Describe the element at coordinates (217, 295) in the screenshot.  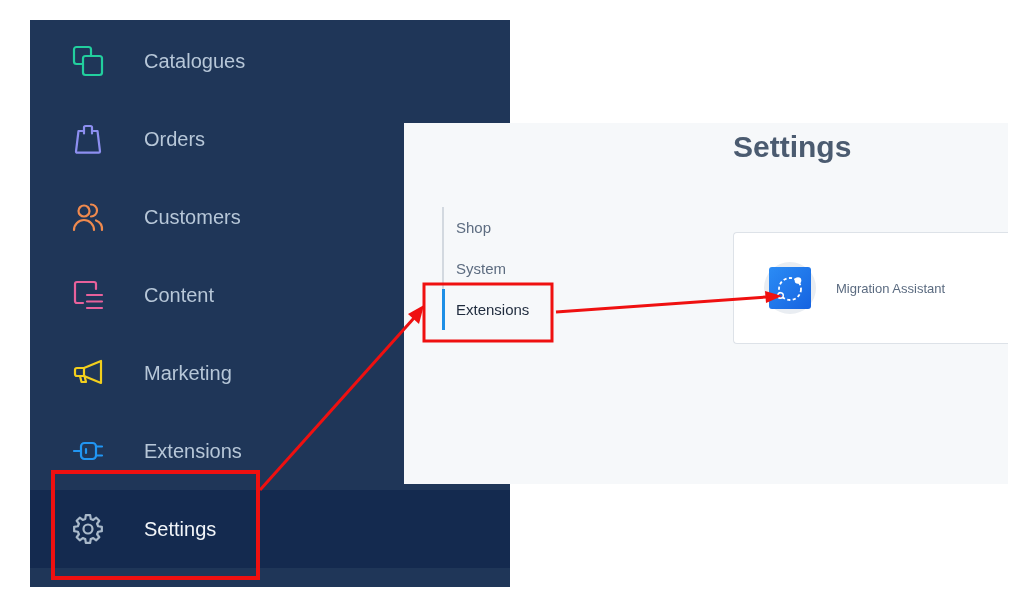
I see `sidebar-item: Content` at that location.